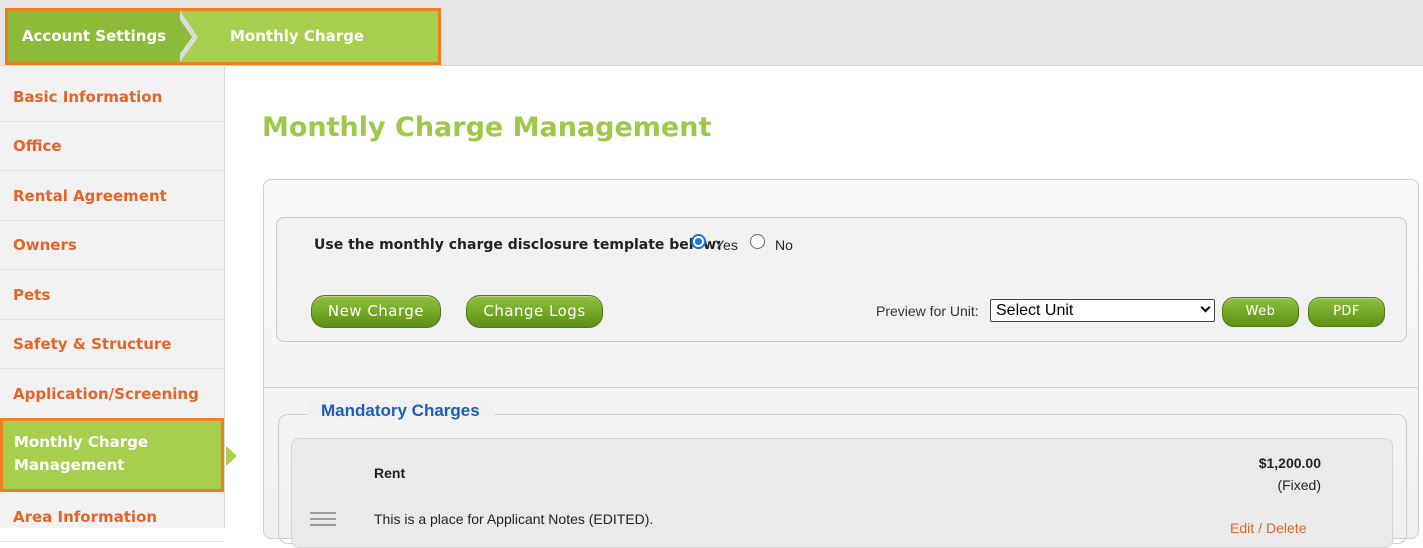 Image resolution: width=1423 pixels, height=548 pixels. What do you see at coordinates (400, 411) in the screenshot?
I see `mandatory-charges-legend: Mandatory Charges` at bounding box center [400, 411].